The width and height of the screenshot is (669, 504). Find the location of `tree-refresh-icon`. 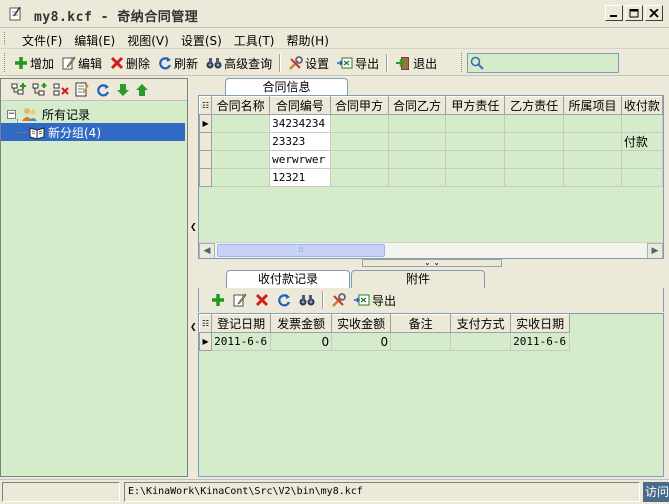

tree-refresh-icon is located at coordinates (103, 90).